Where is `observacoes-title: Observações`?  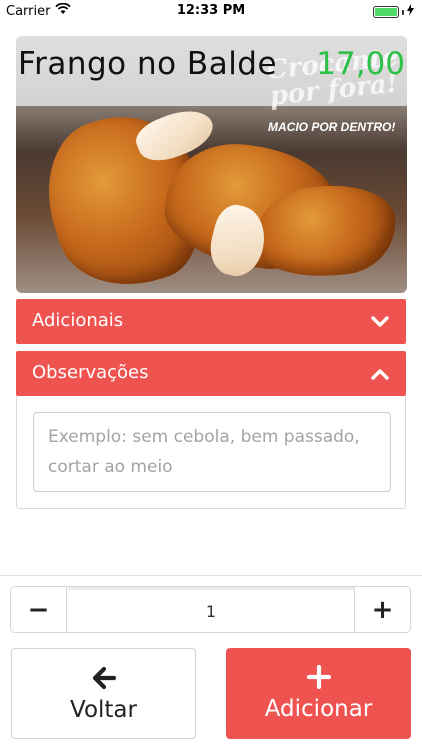 observacoes-title: Observações is located at coordinates (90, 372).